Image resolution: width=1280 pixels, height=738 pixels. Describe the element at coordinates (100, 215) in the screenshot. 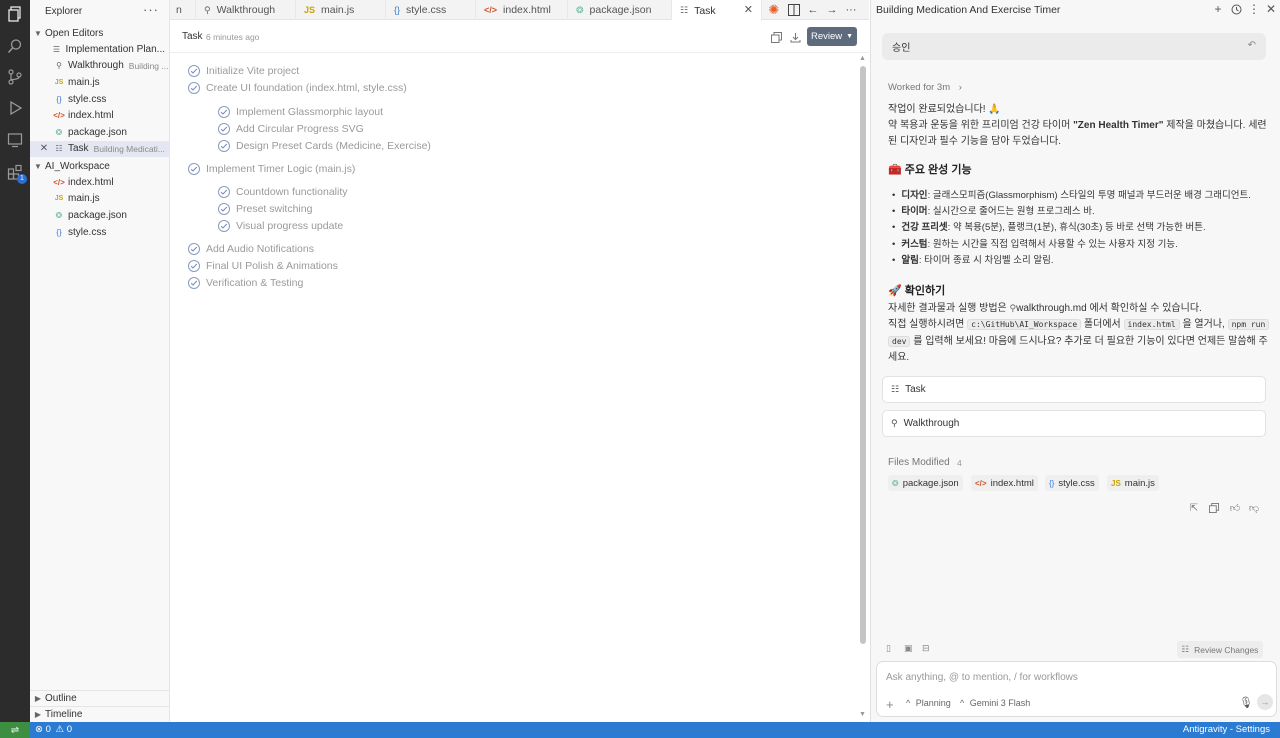

I see `workspace-file-item: ❂ package.json` at that location.